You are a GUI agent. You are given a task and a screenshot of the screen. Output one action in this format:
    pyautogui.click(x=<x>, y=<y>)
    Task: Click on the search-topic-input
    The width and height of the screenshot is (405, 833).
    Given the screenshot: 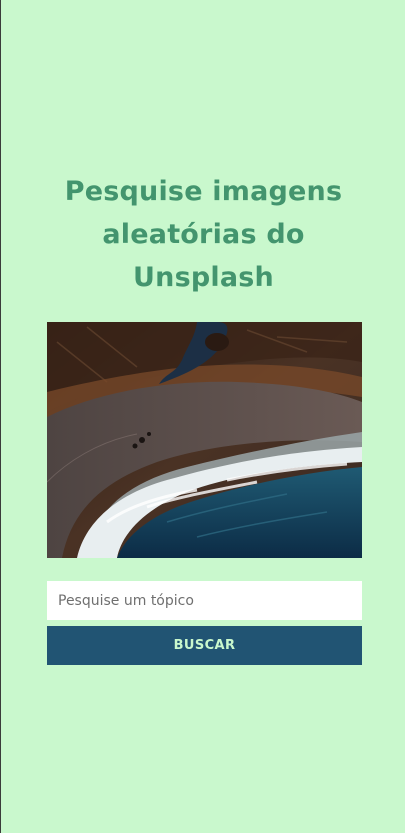 What is the action you would take?
    pyautogui.click(x=204, y=600)
    